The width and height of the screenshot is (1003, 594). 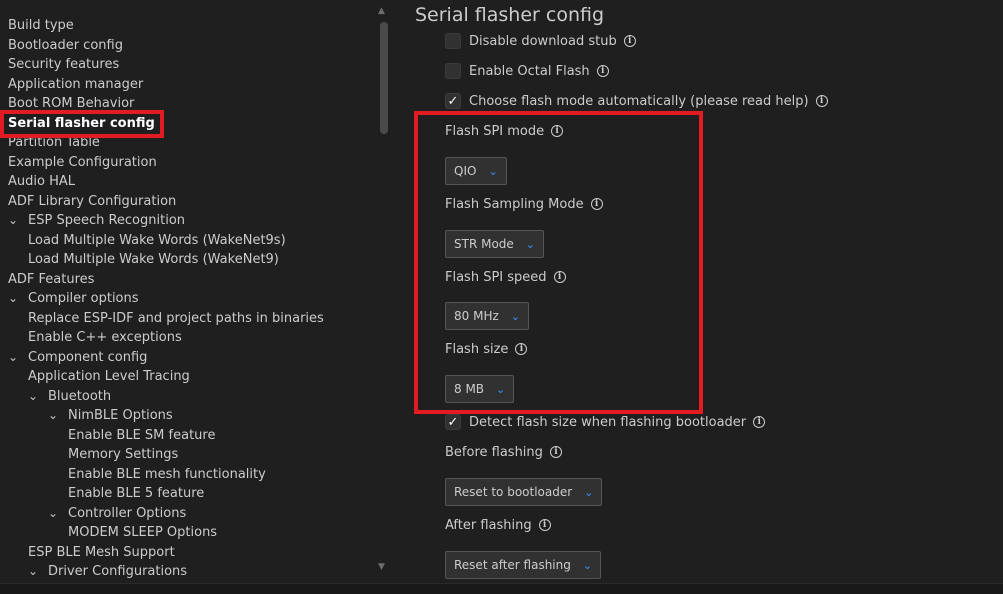 I want to click on checkbox-label: Disable download stub, so click(x=543, y=41).